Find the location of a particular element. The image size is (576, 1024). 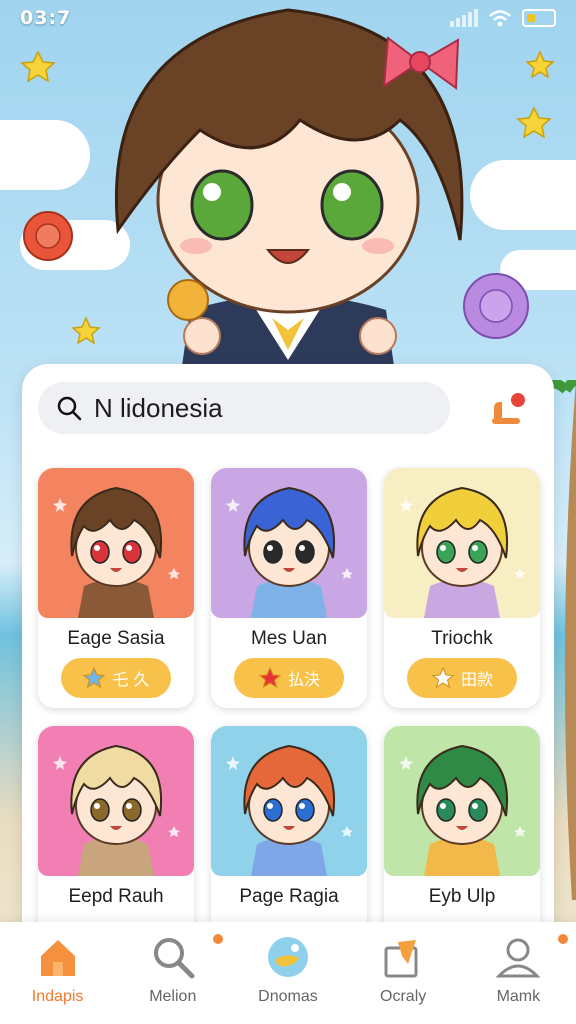

nav-item-globe: Dnomas is located at coordinates (288, 970).